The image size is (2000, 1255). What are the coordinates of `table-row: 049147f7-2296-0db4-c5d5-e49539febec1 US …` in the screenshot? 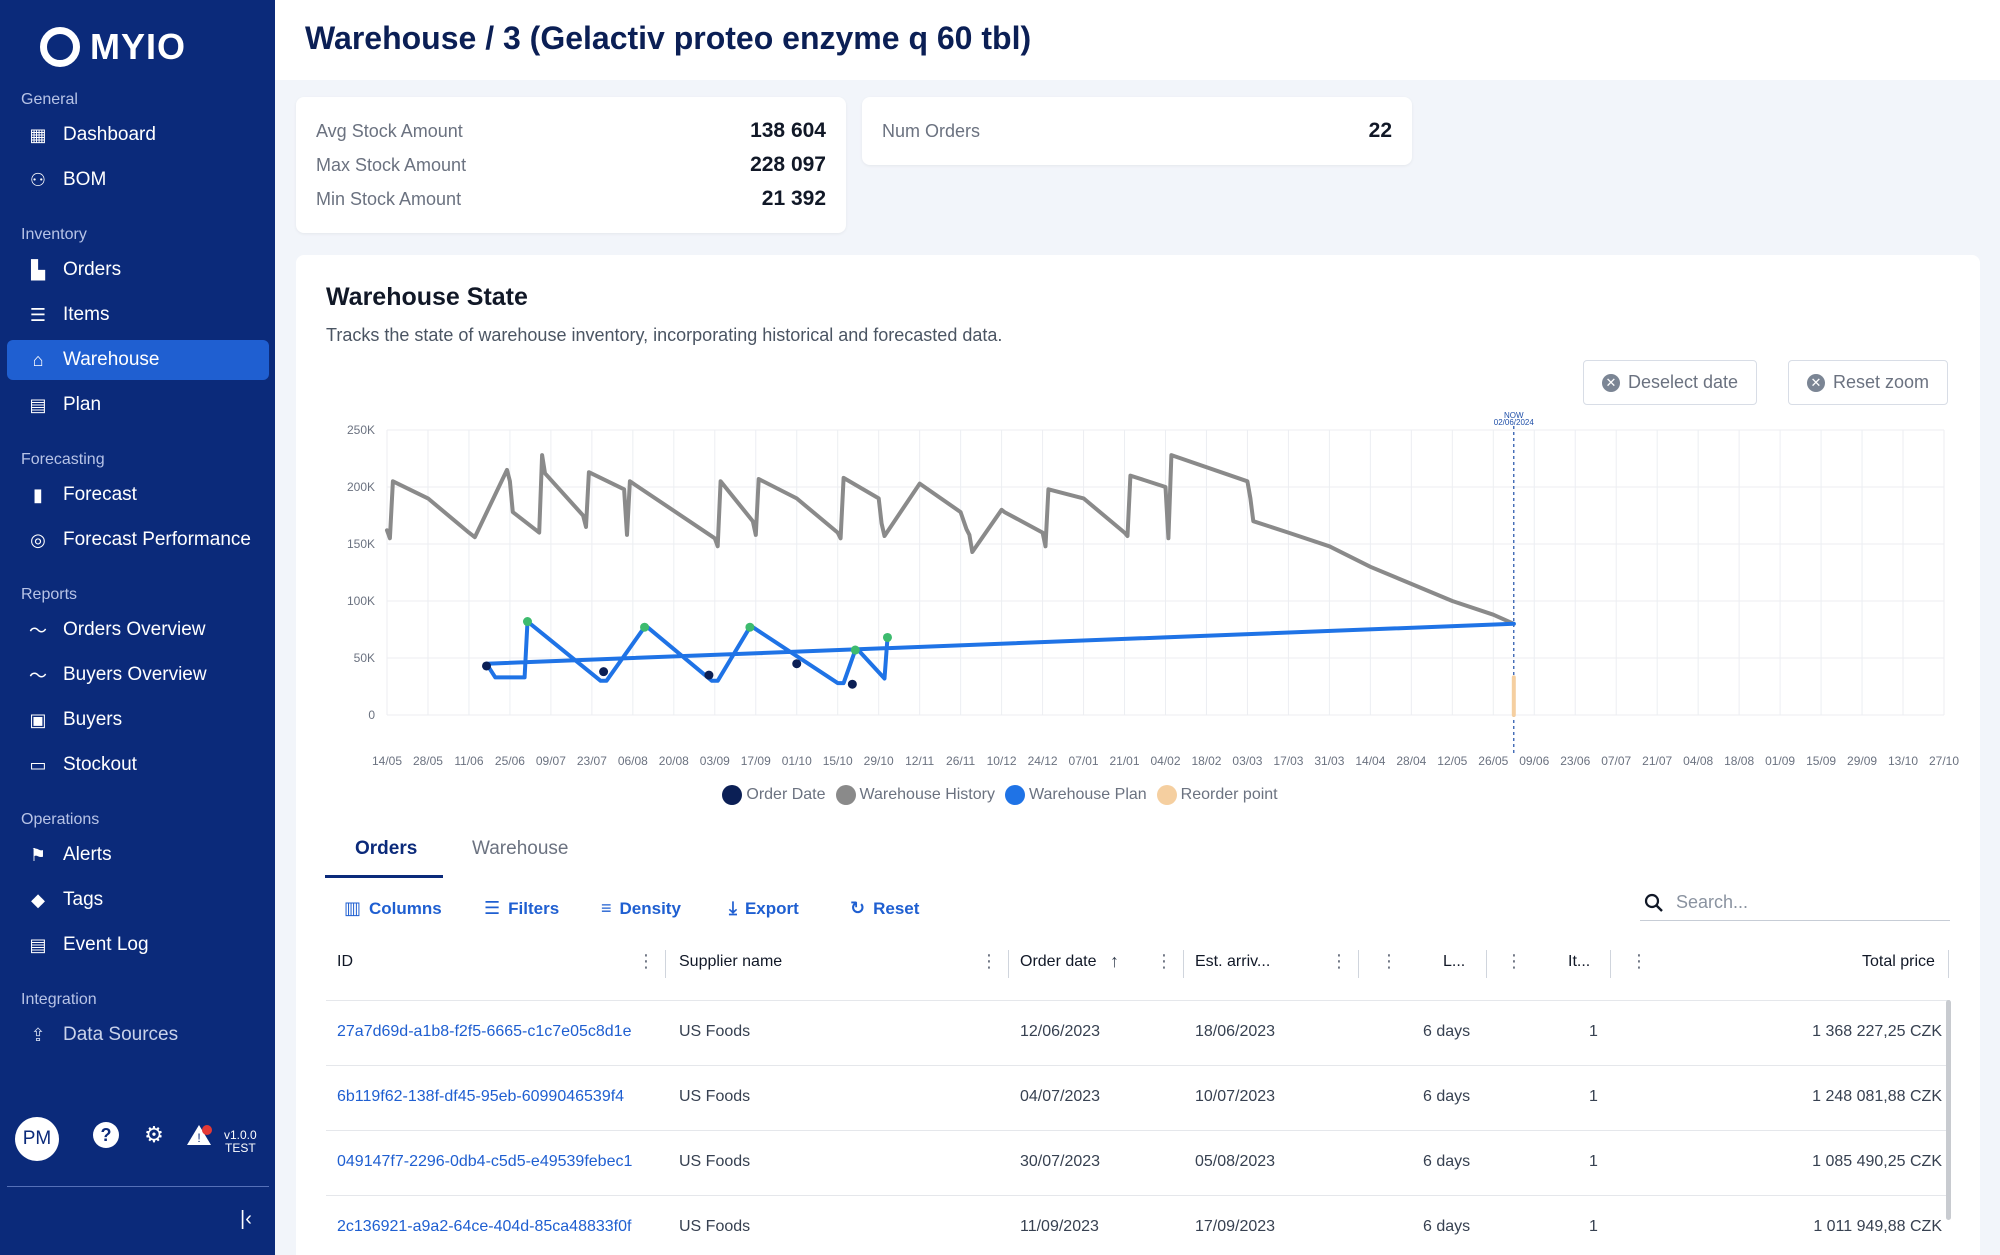 It's located at (1138, 1162).